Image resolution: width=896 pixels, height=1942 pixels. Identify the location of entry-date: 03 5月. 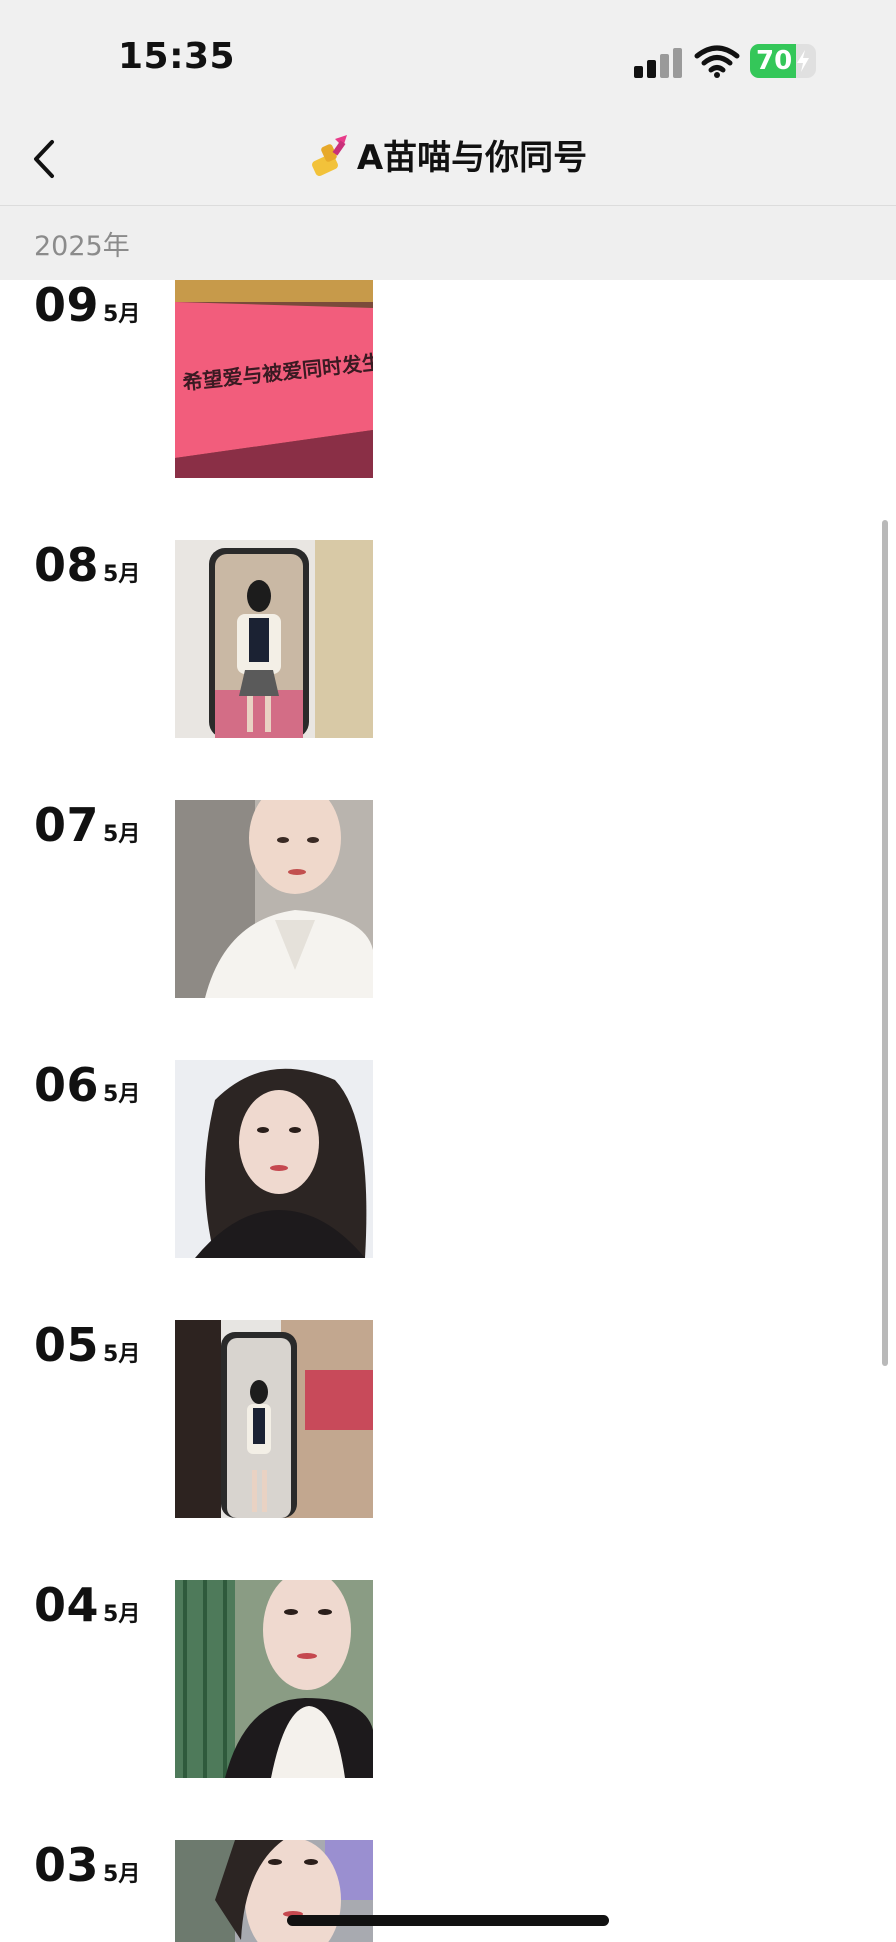
(87, 1865).